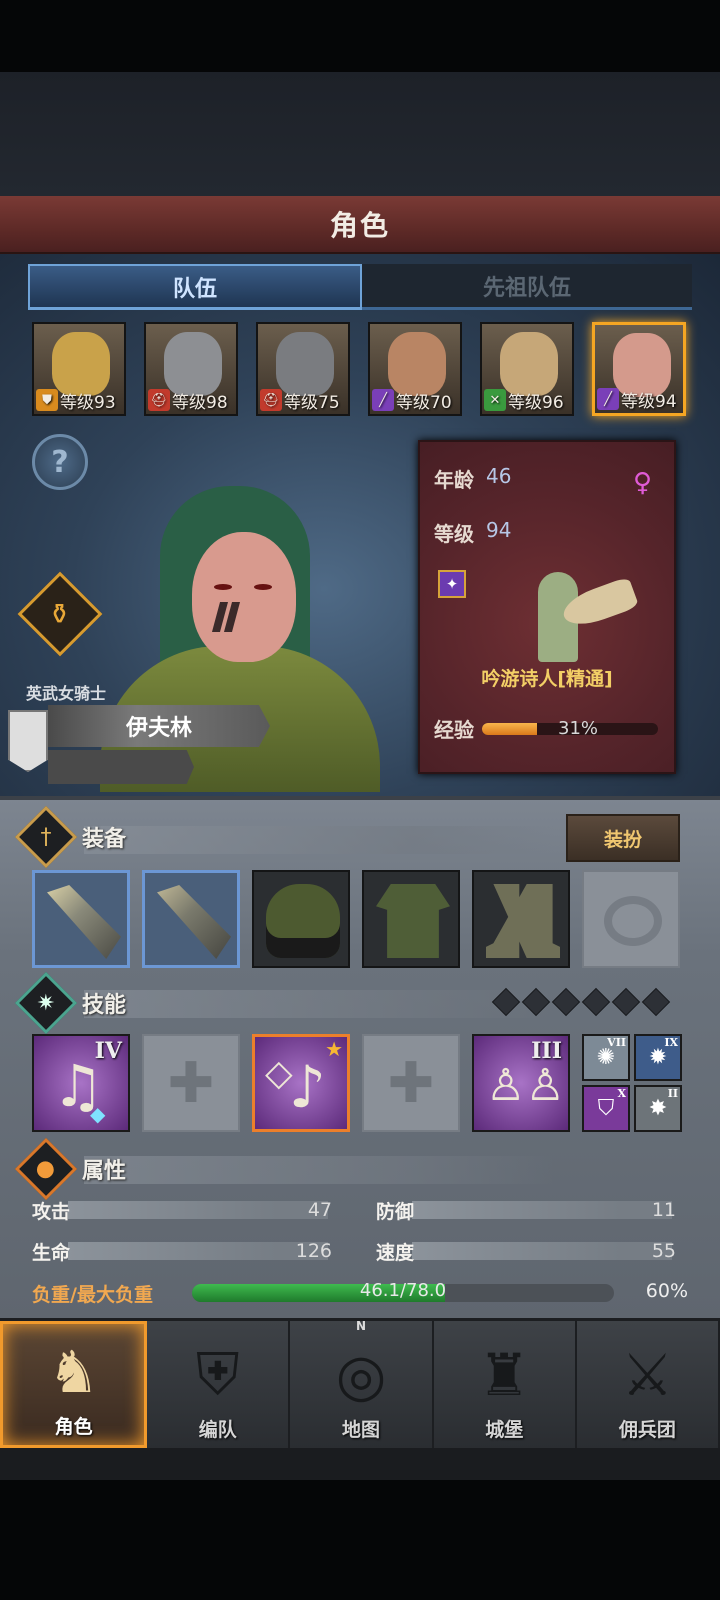  What do you see at coordinates (73, 1427) in the screenshot?
I see `nav-label: 角色` at bounding box center [73, 1427].